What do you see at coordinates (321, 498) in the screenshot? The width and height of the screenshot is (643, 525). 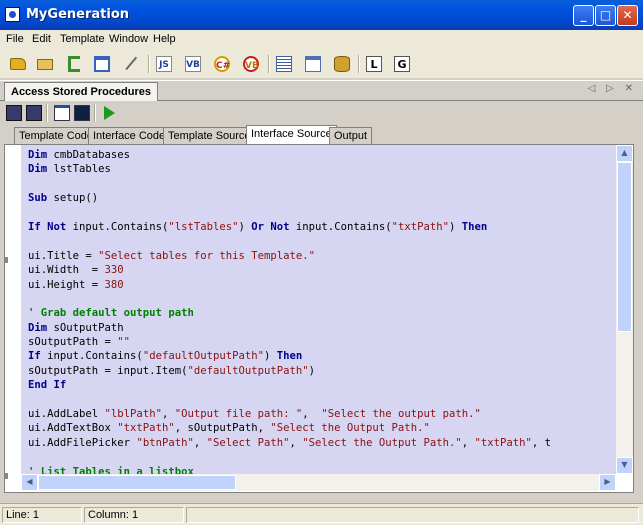 I see `panel-splitter` at bounding box center [321, 498].